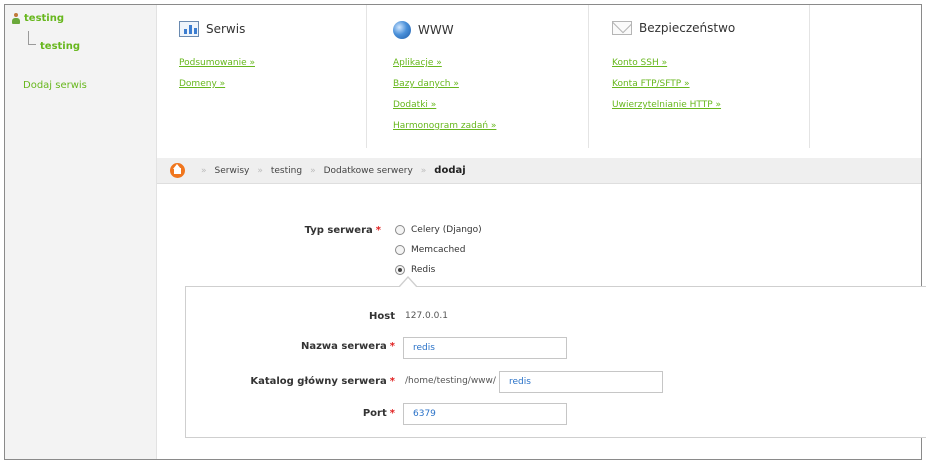  I want to click on menu-link-uwierzytelnianie-http: Uwierzytelnianie HTTP », so click(666, 105).